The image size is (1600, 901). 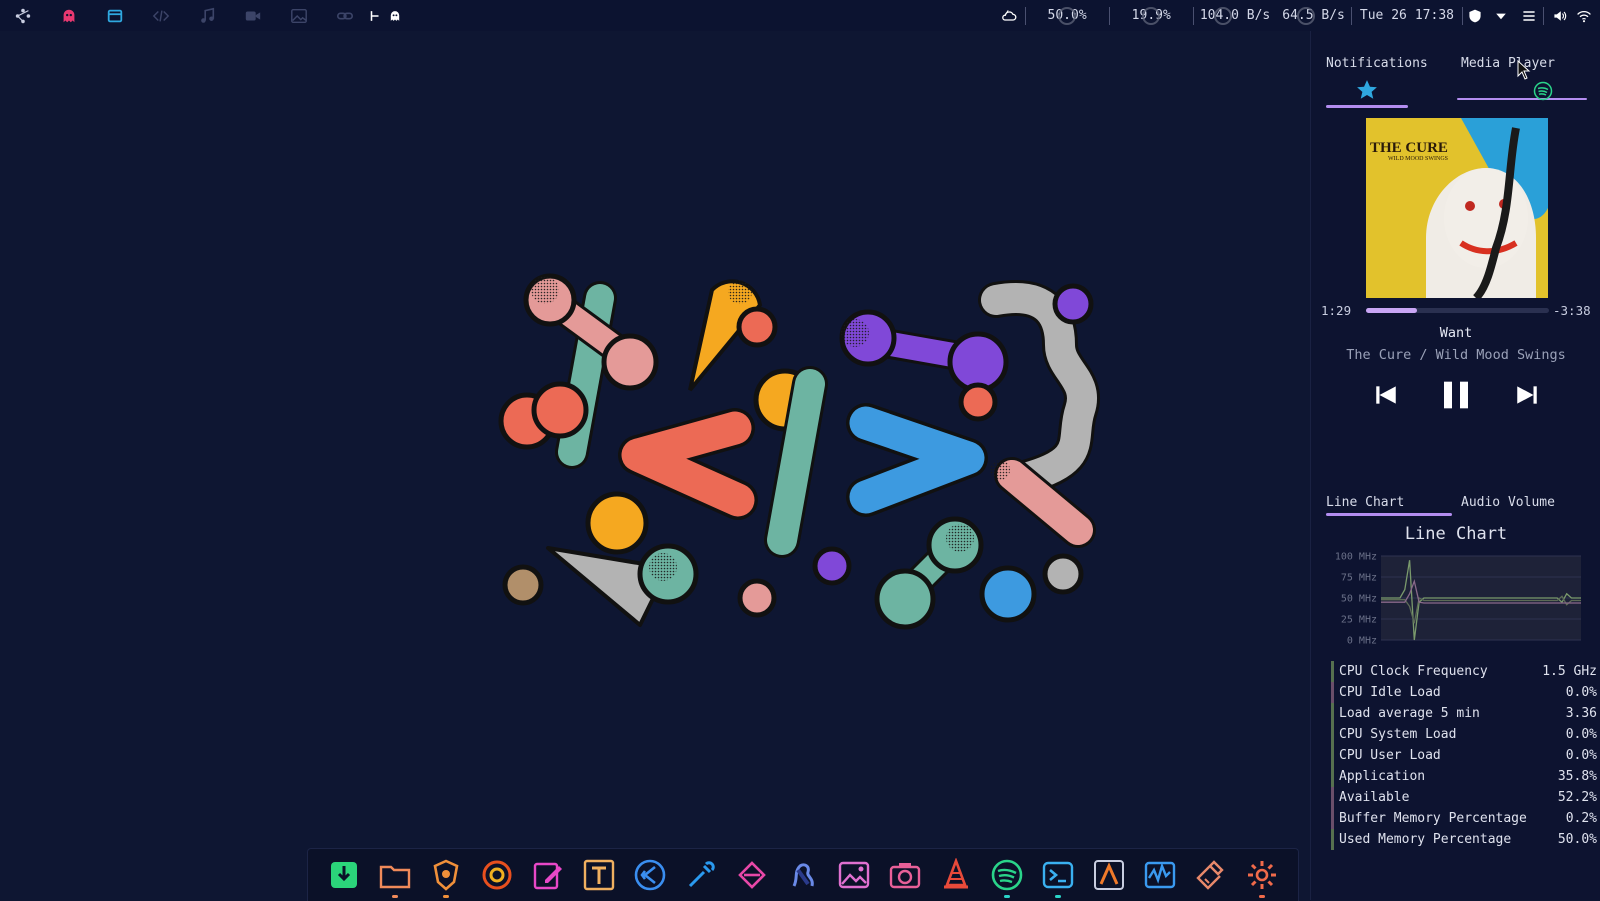 What do you see at coordinates (1409, 148) in the screenshot?
I see `album-art-title: THE CURE` at bounding box center [1409, 148].